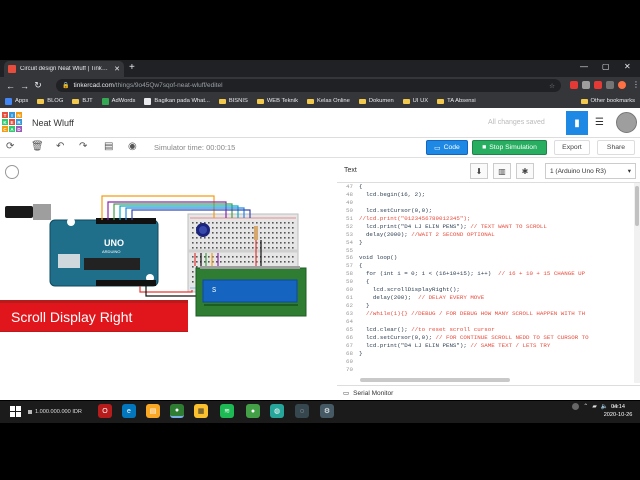 The width and height of the screenshot is (640, 480). I want to click on stop-simulation-button: ■ Stop Simulation, so click(509, 147).